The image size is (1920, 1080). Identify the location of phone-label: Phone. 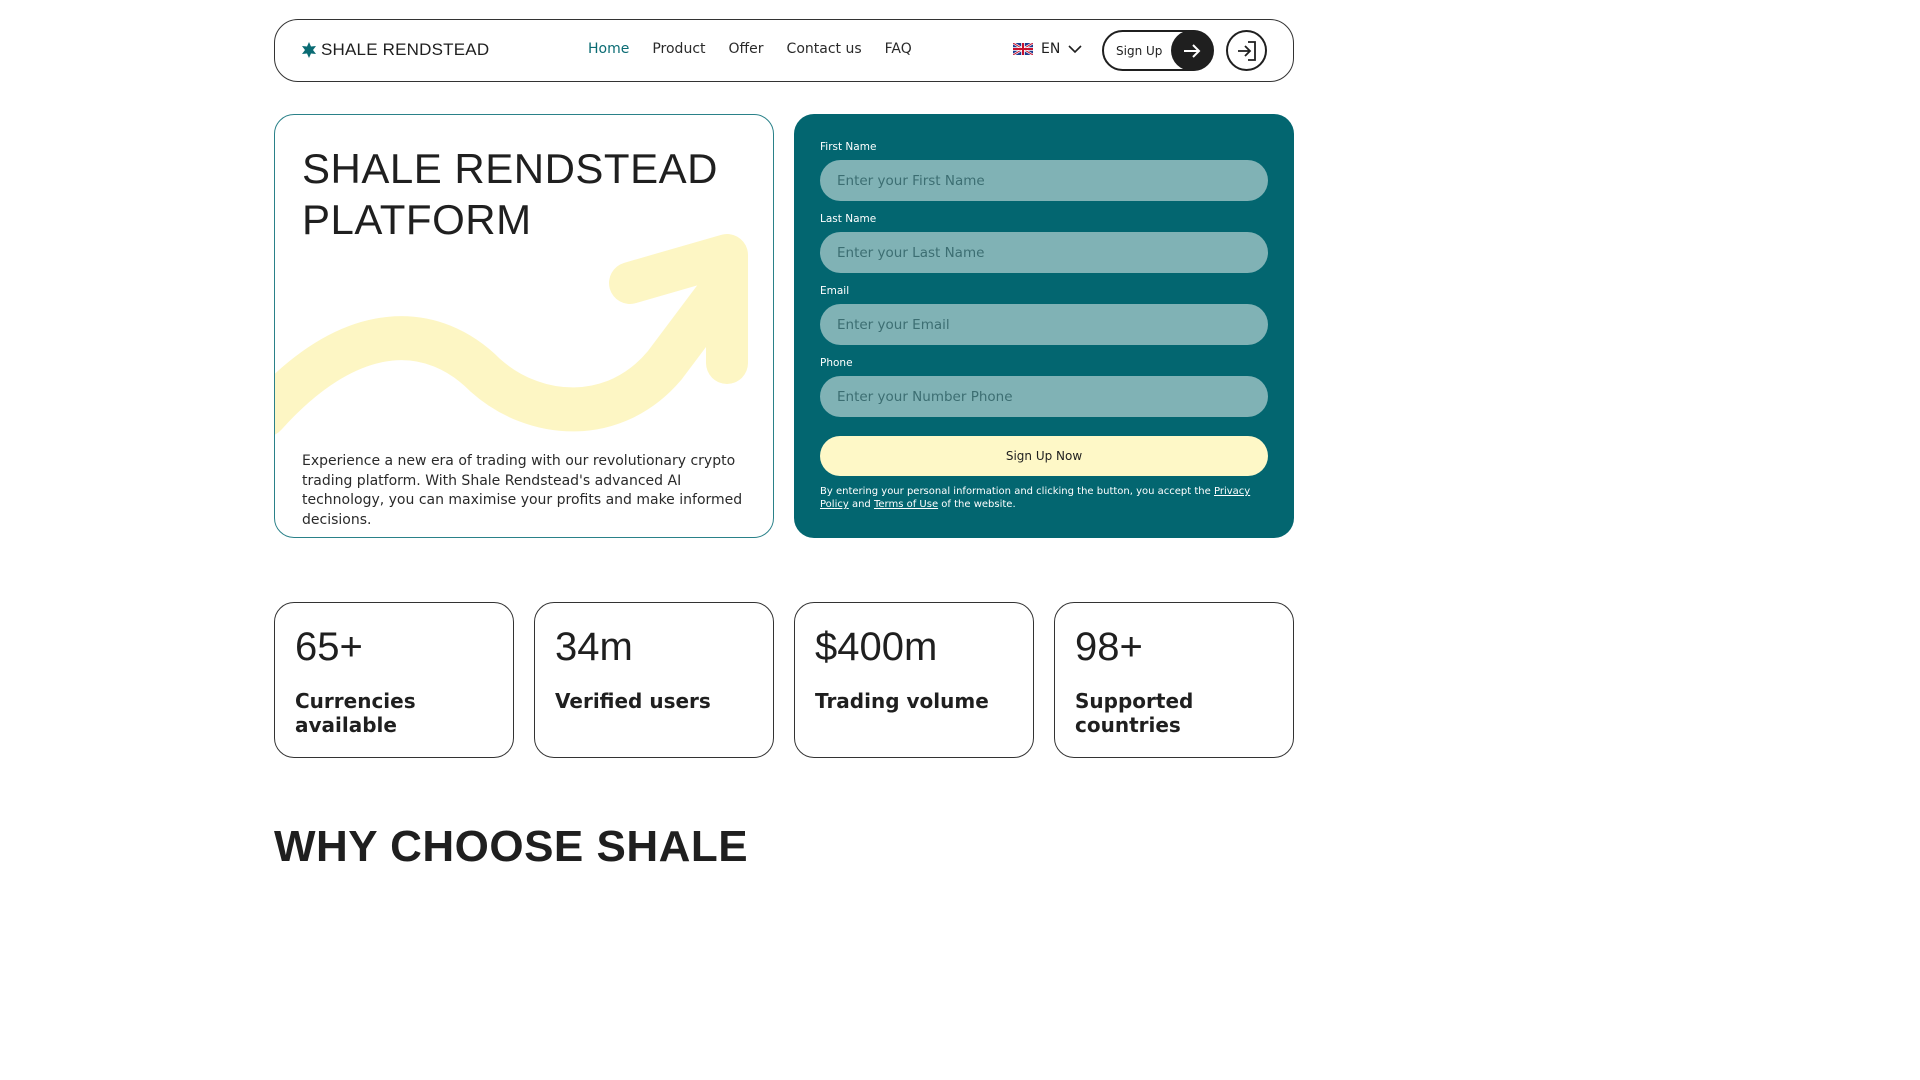
(836, 363).